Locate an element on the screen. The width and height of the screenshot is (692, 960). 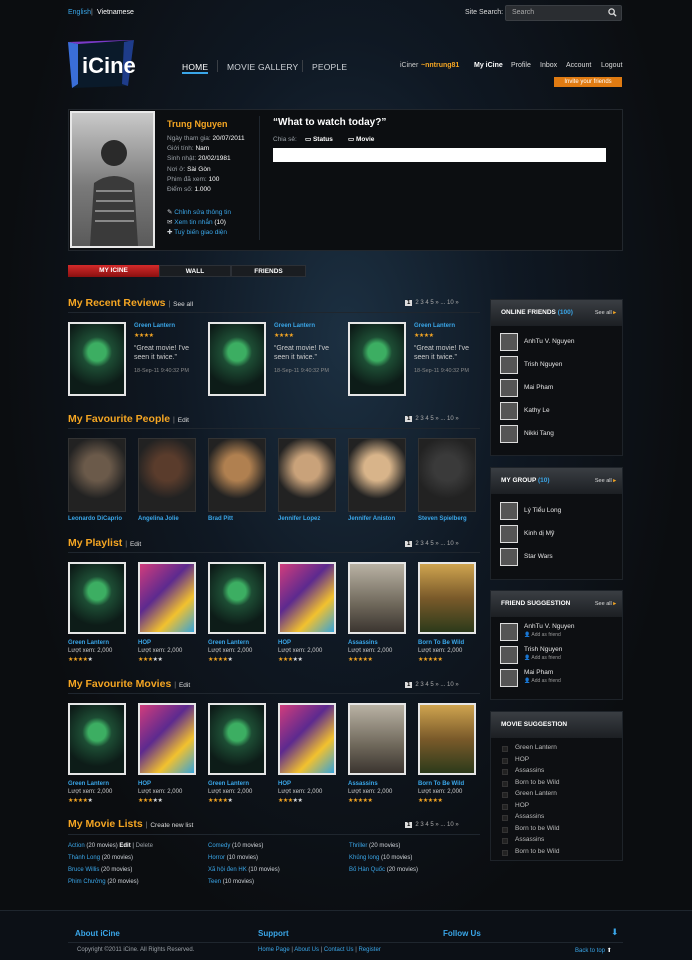
footer-about: About iCine is located at coordinates (97, 933).